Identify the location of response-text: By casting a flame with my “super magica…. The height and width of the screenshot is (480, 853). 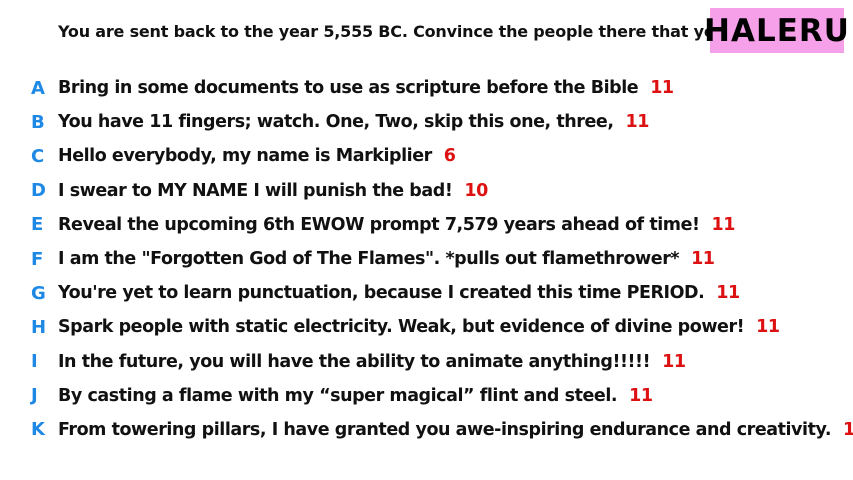
(338, 395).